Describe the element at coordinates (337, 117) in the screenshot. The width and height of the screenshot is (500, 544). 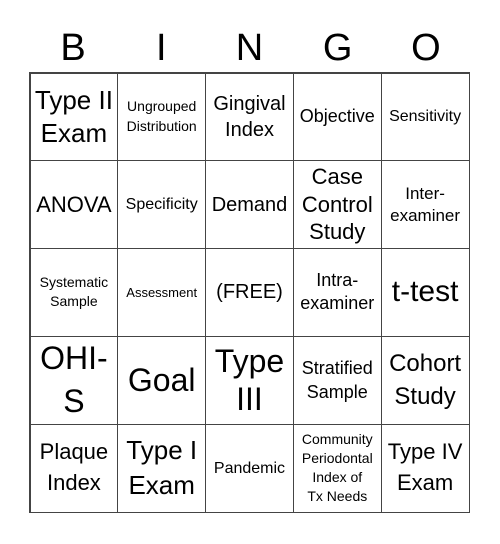
I see `bingo-cell: Objective` at that location.